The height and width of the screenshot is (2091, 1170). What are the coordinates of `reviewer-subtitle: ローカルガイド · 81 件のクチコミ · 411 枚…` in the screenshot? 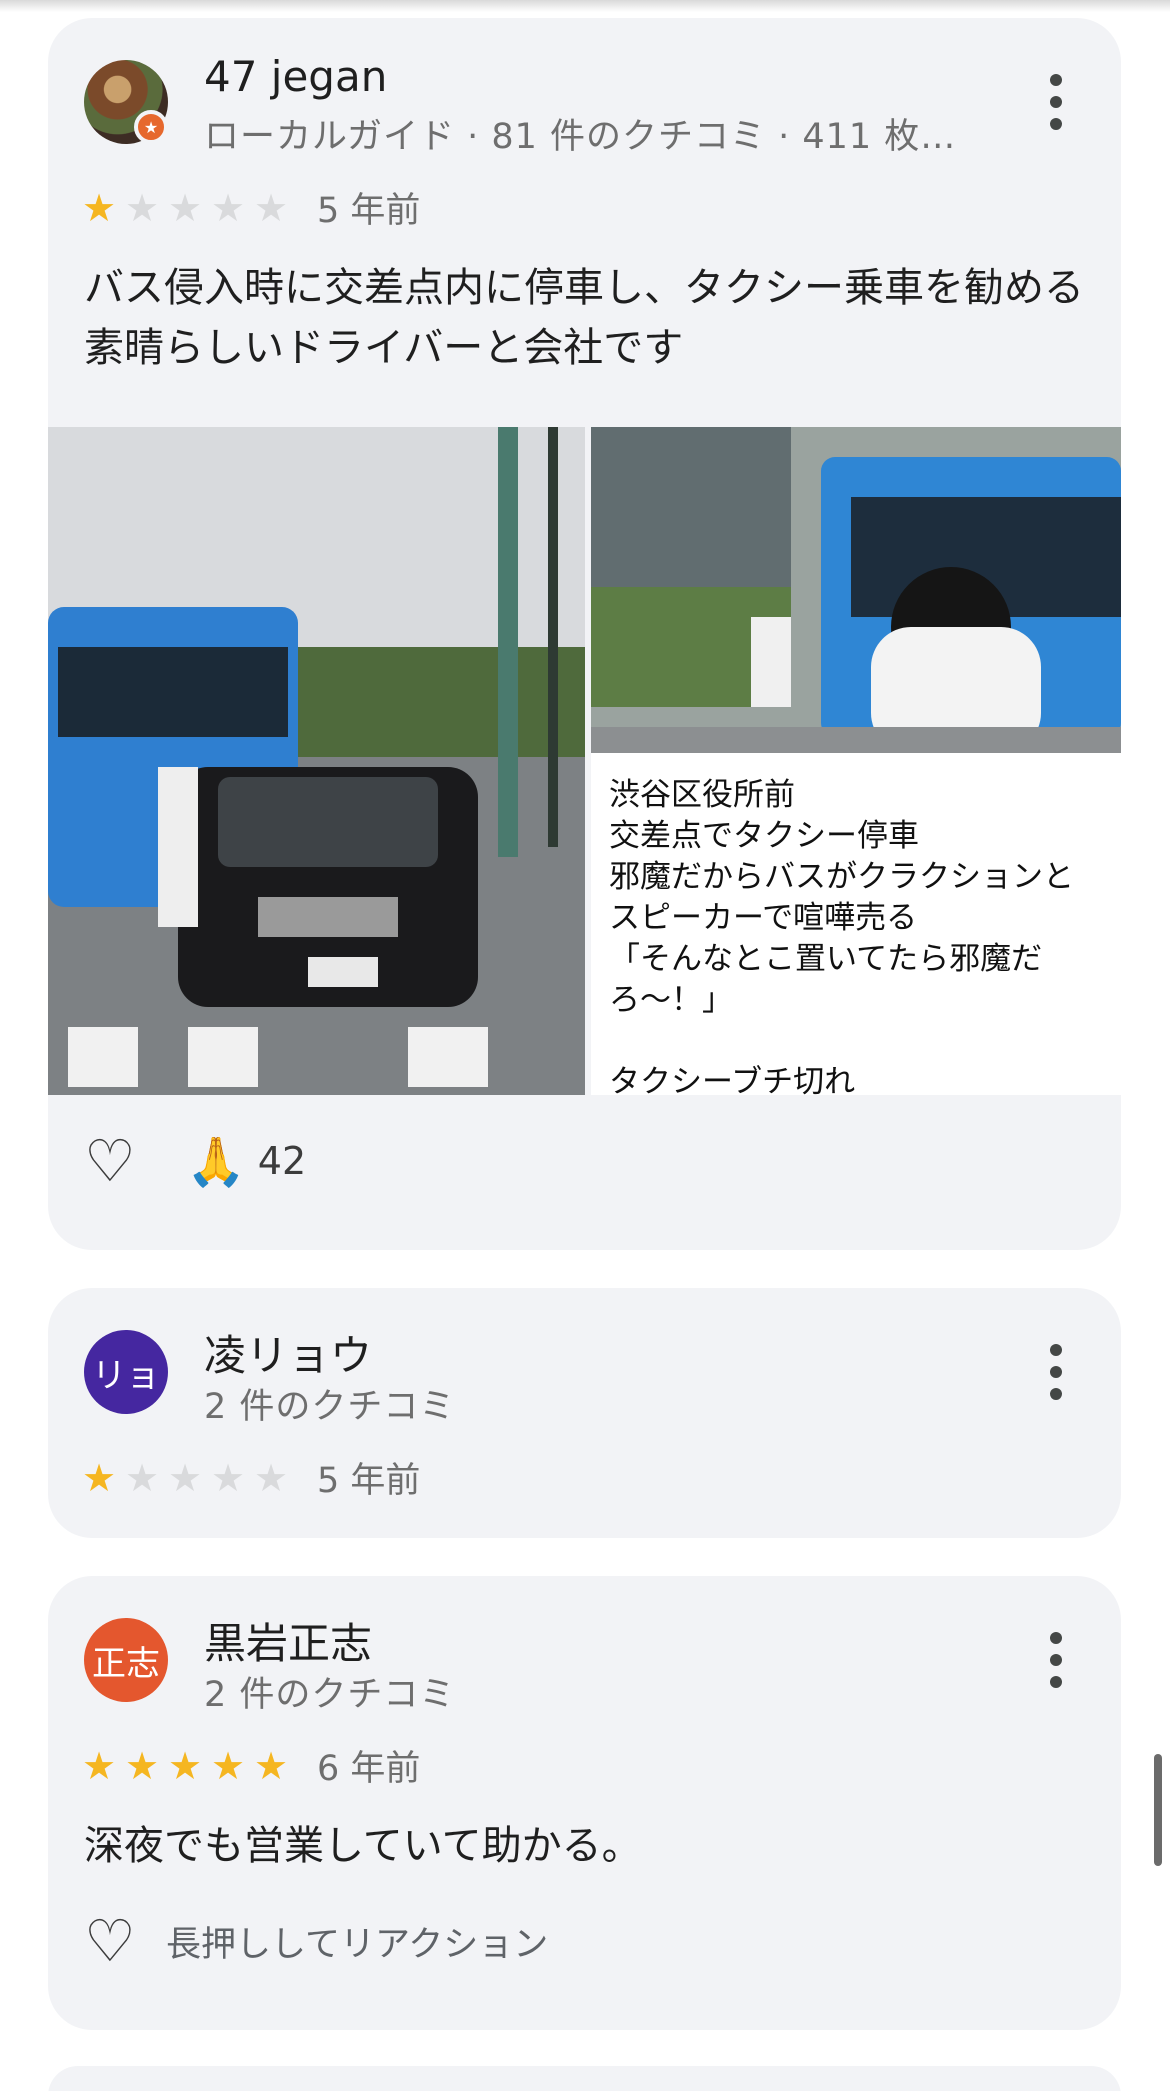 It's located at (580, 137).